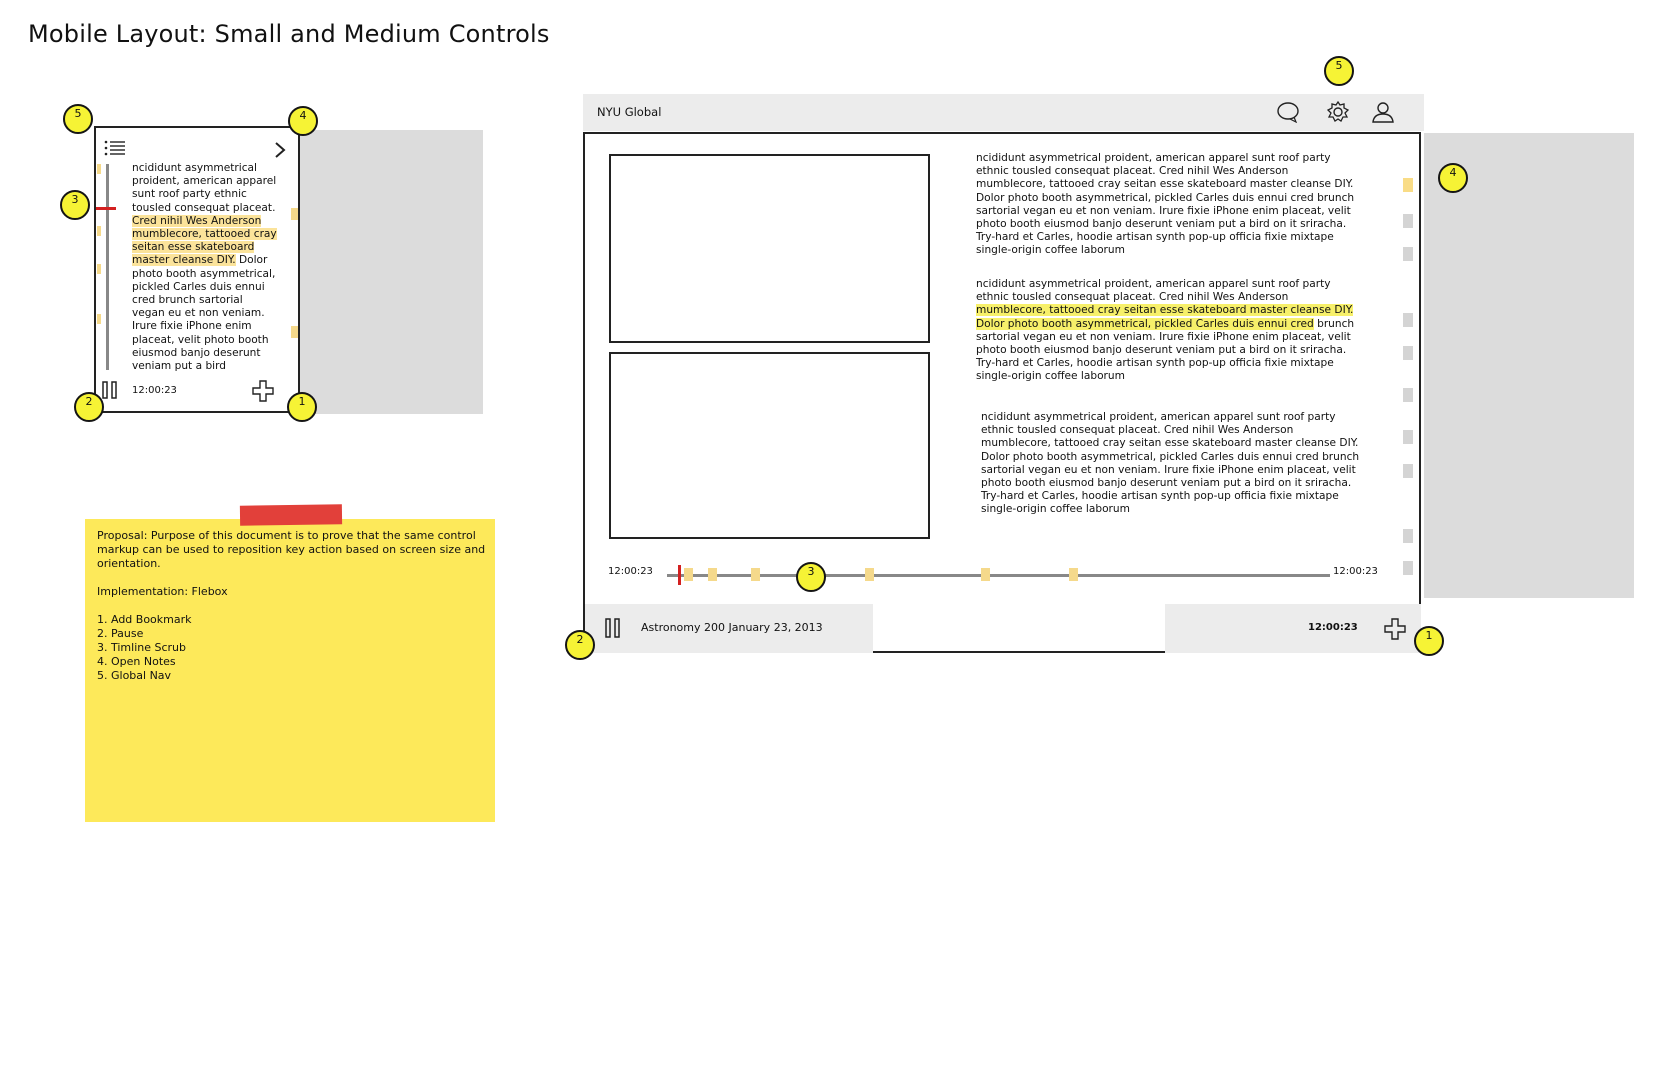 The image size is (1680, 1075). I want to click on small-timeline-playhead, so click(106, 208).